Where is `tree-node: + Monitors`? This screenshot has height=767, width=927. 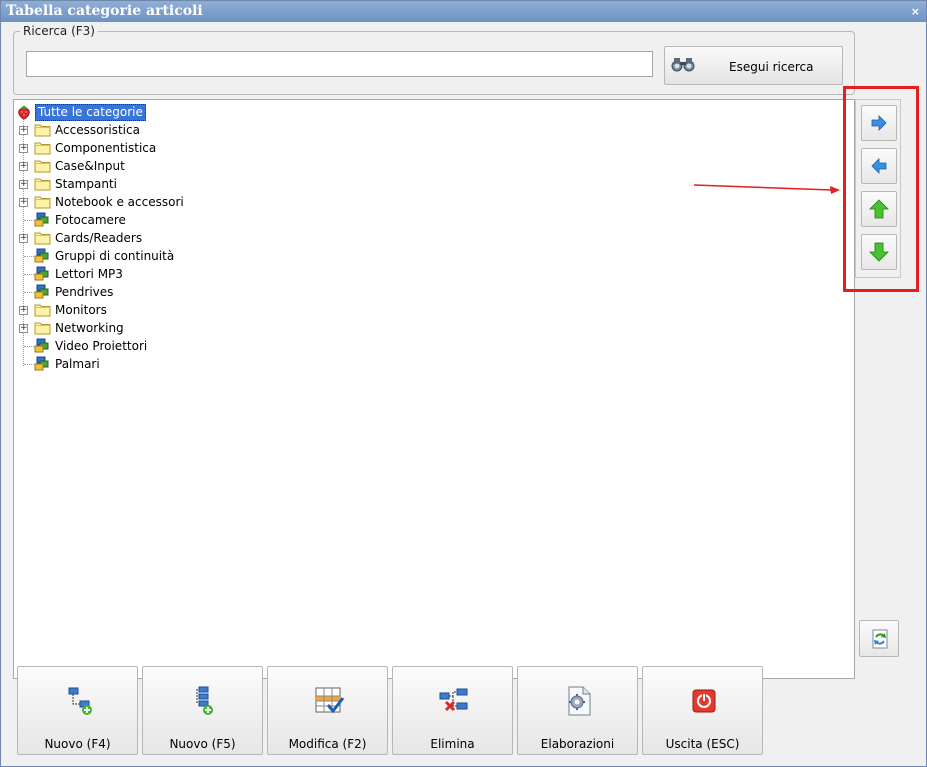 tree-node: + Monitors is located at coordinates (434, 310).